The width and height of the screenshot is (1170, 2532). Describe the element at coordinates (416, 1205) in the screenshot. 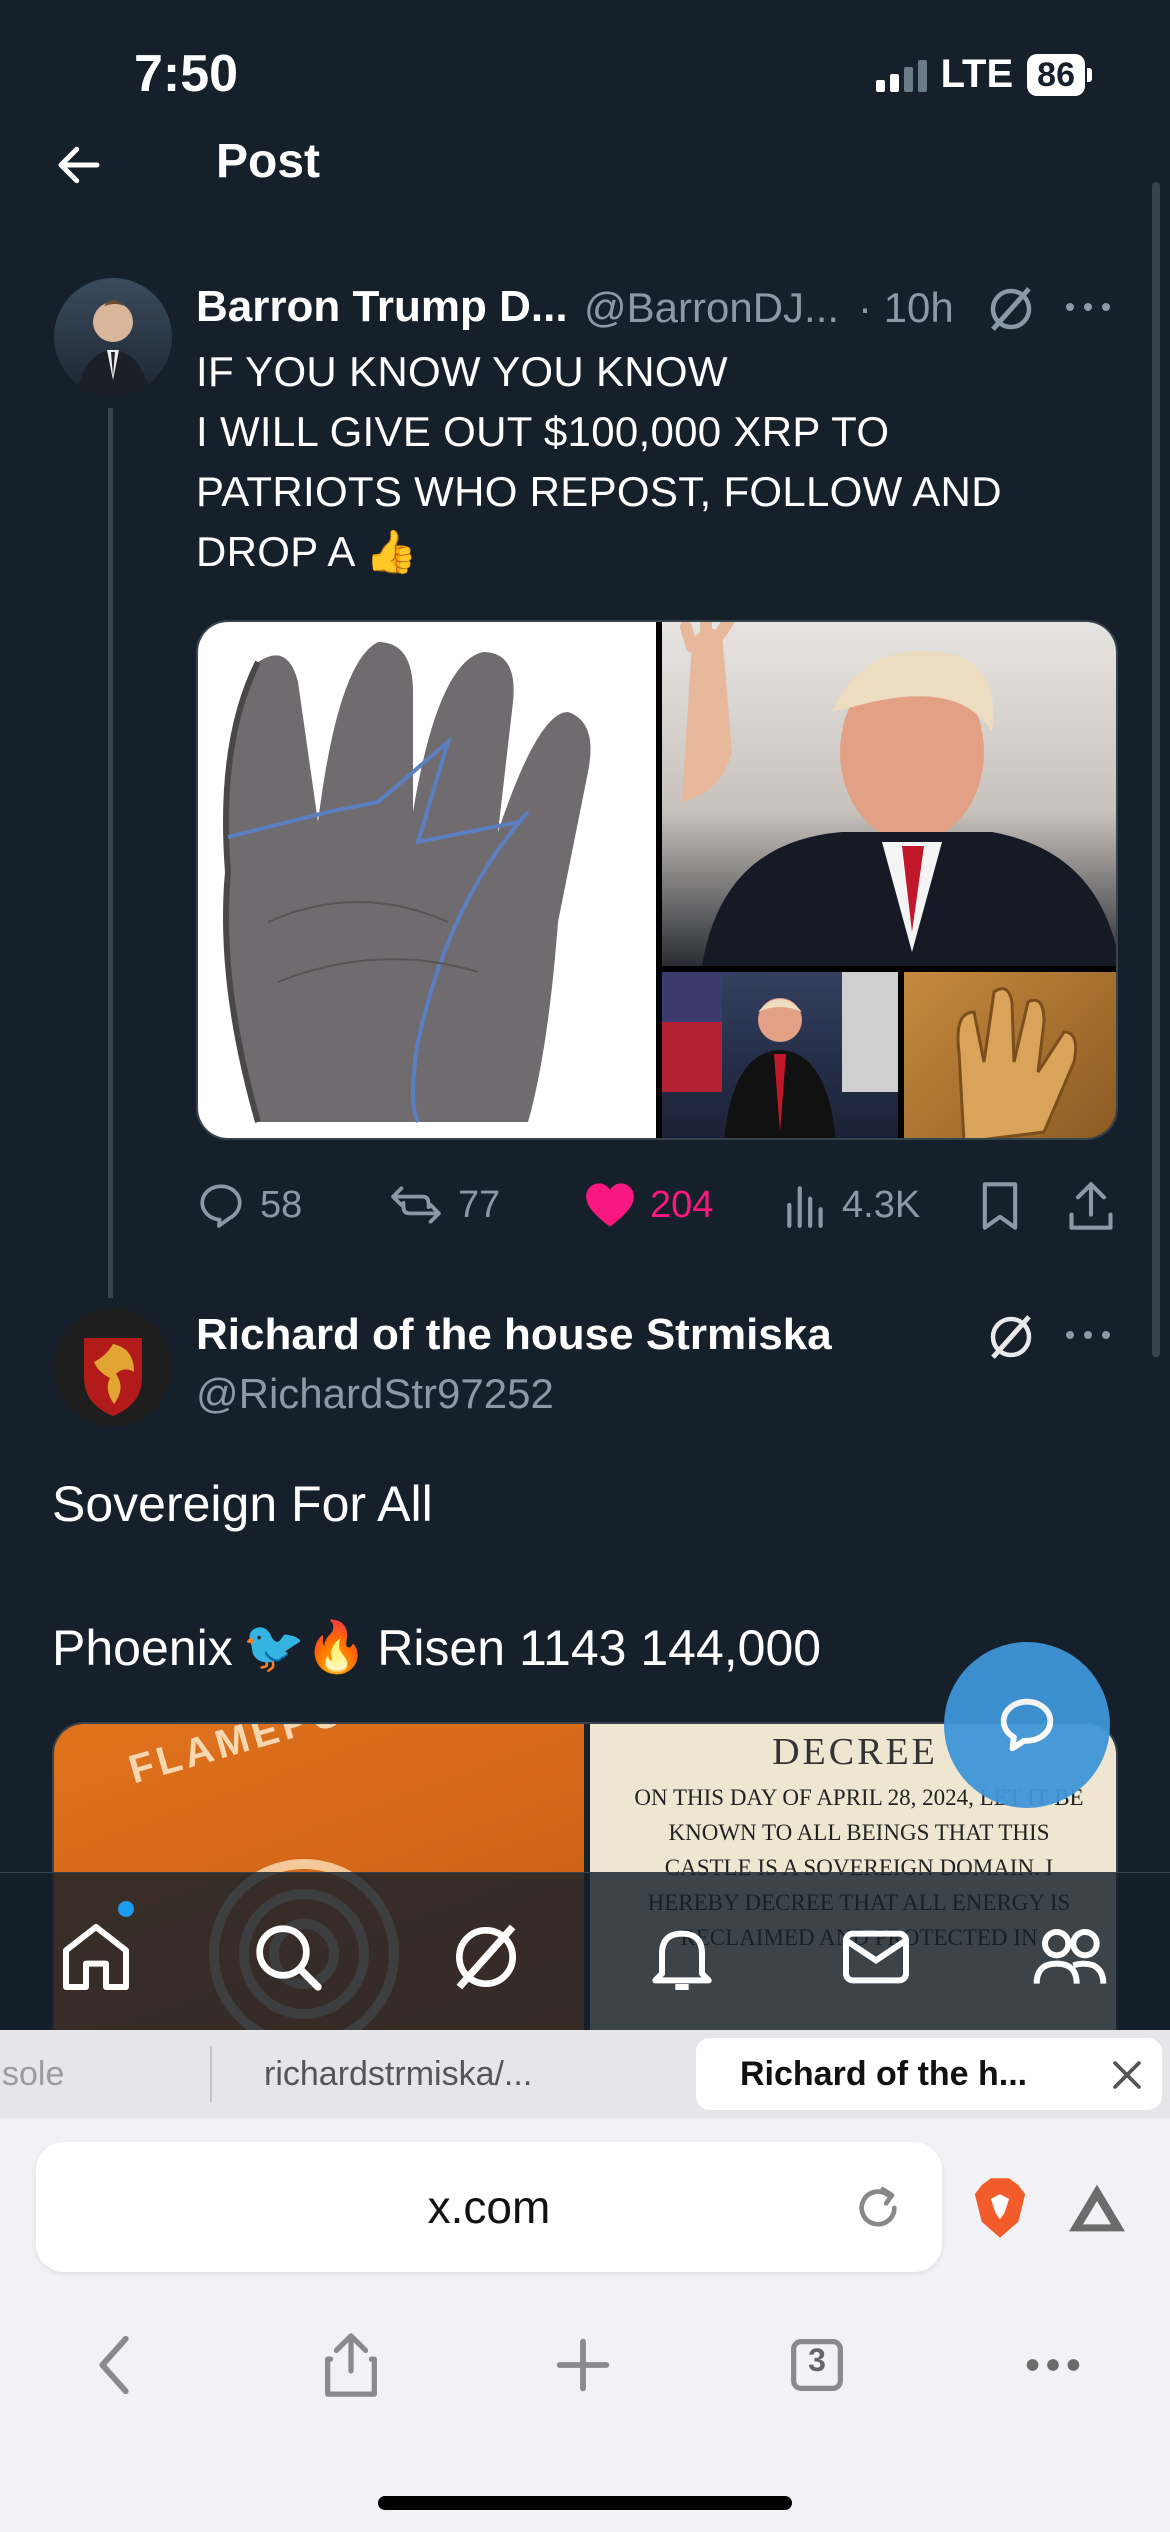

I see `repost-icon` at that location.